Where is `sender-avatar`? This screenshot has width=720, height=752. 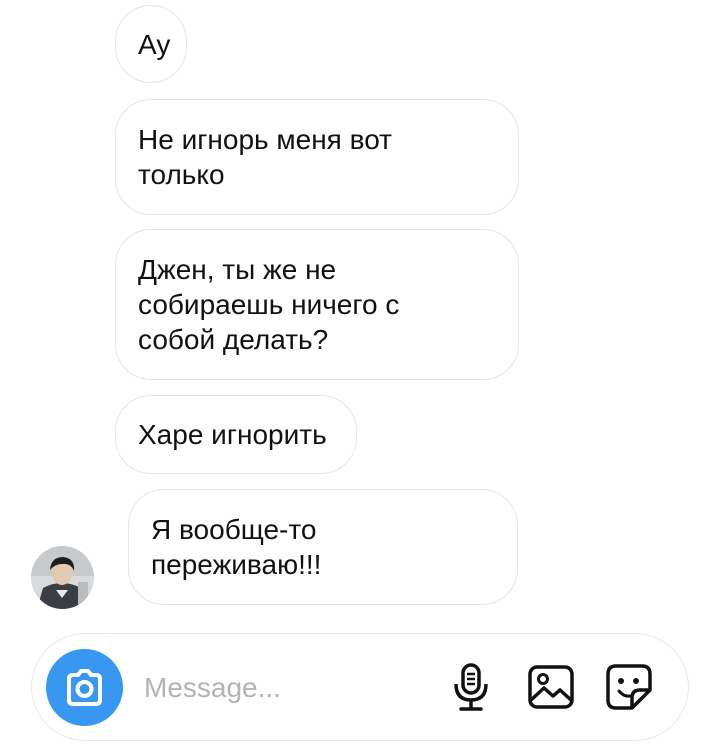 sender-avatar is located at coordinates (62, 577).